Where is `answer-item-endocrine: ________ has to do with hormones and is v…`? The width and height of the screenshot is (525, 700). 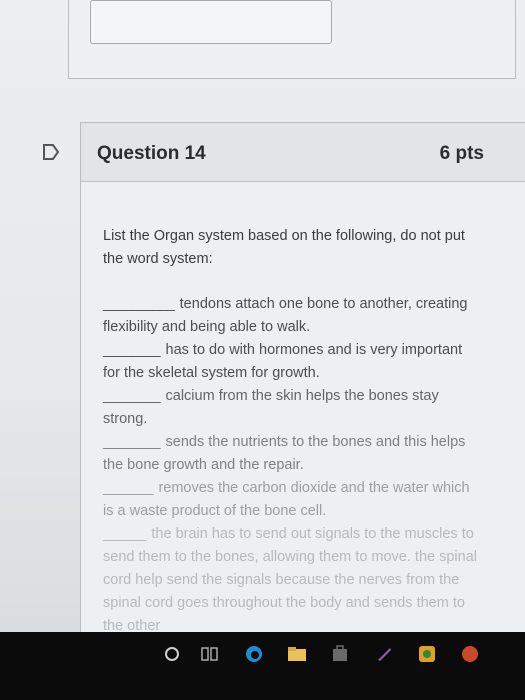 answer-item-endocrine: ________ has to do with hormones and is v… is located at coordinates (293, 362).